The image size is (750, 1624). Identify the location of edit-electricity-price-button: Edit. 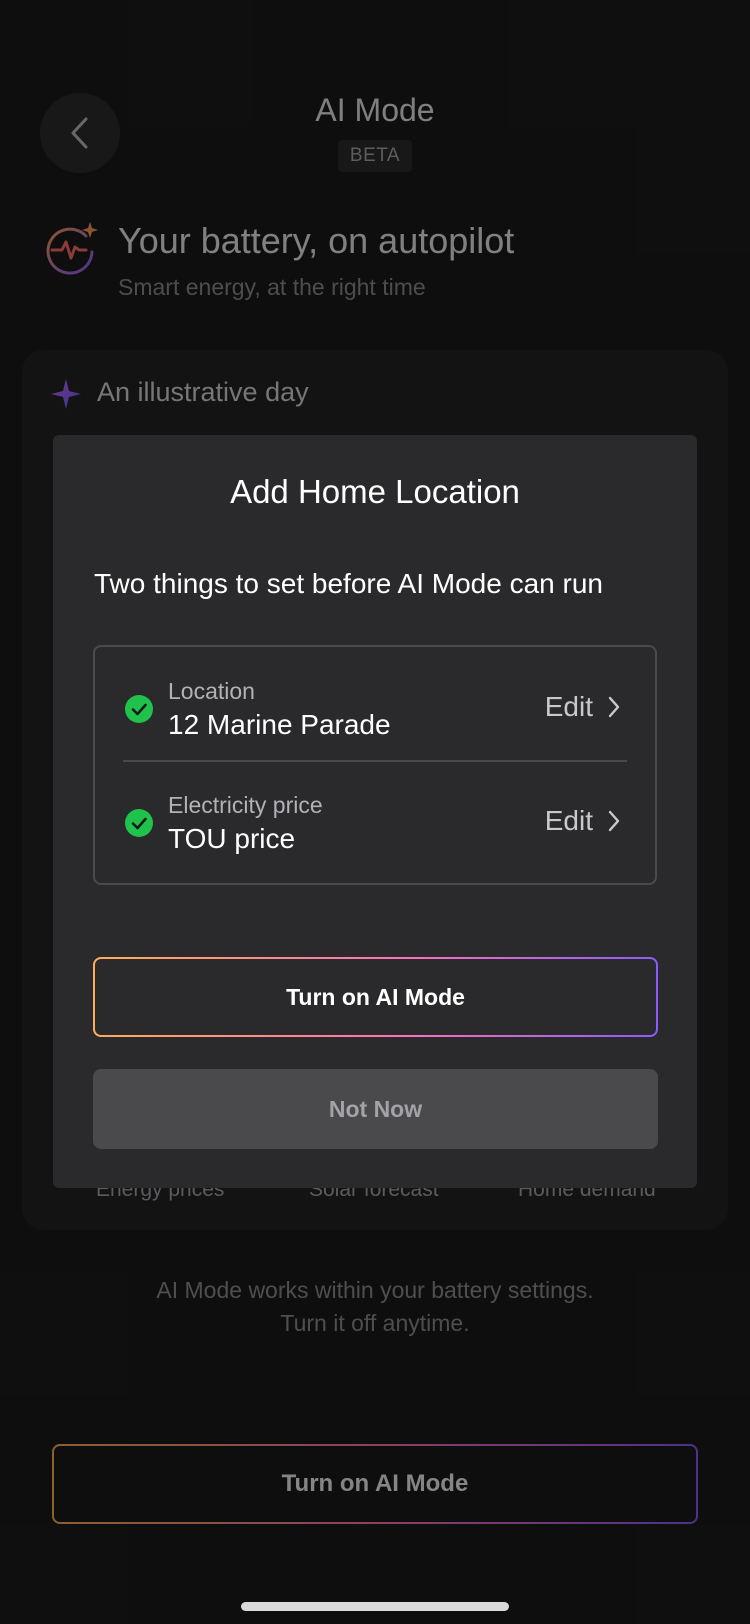
(583, 821).